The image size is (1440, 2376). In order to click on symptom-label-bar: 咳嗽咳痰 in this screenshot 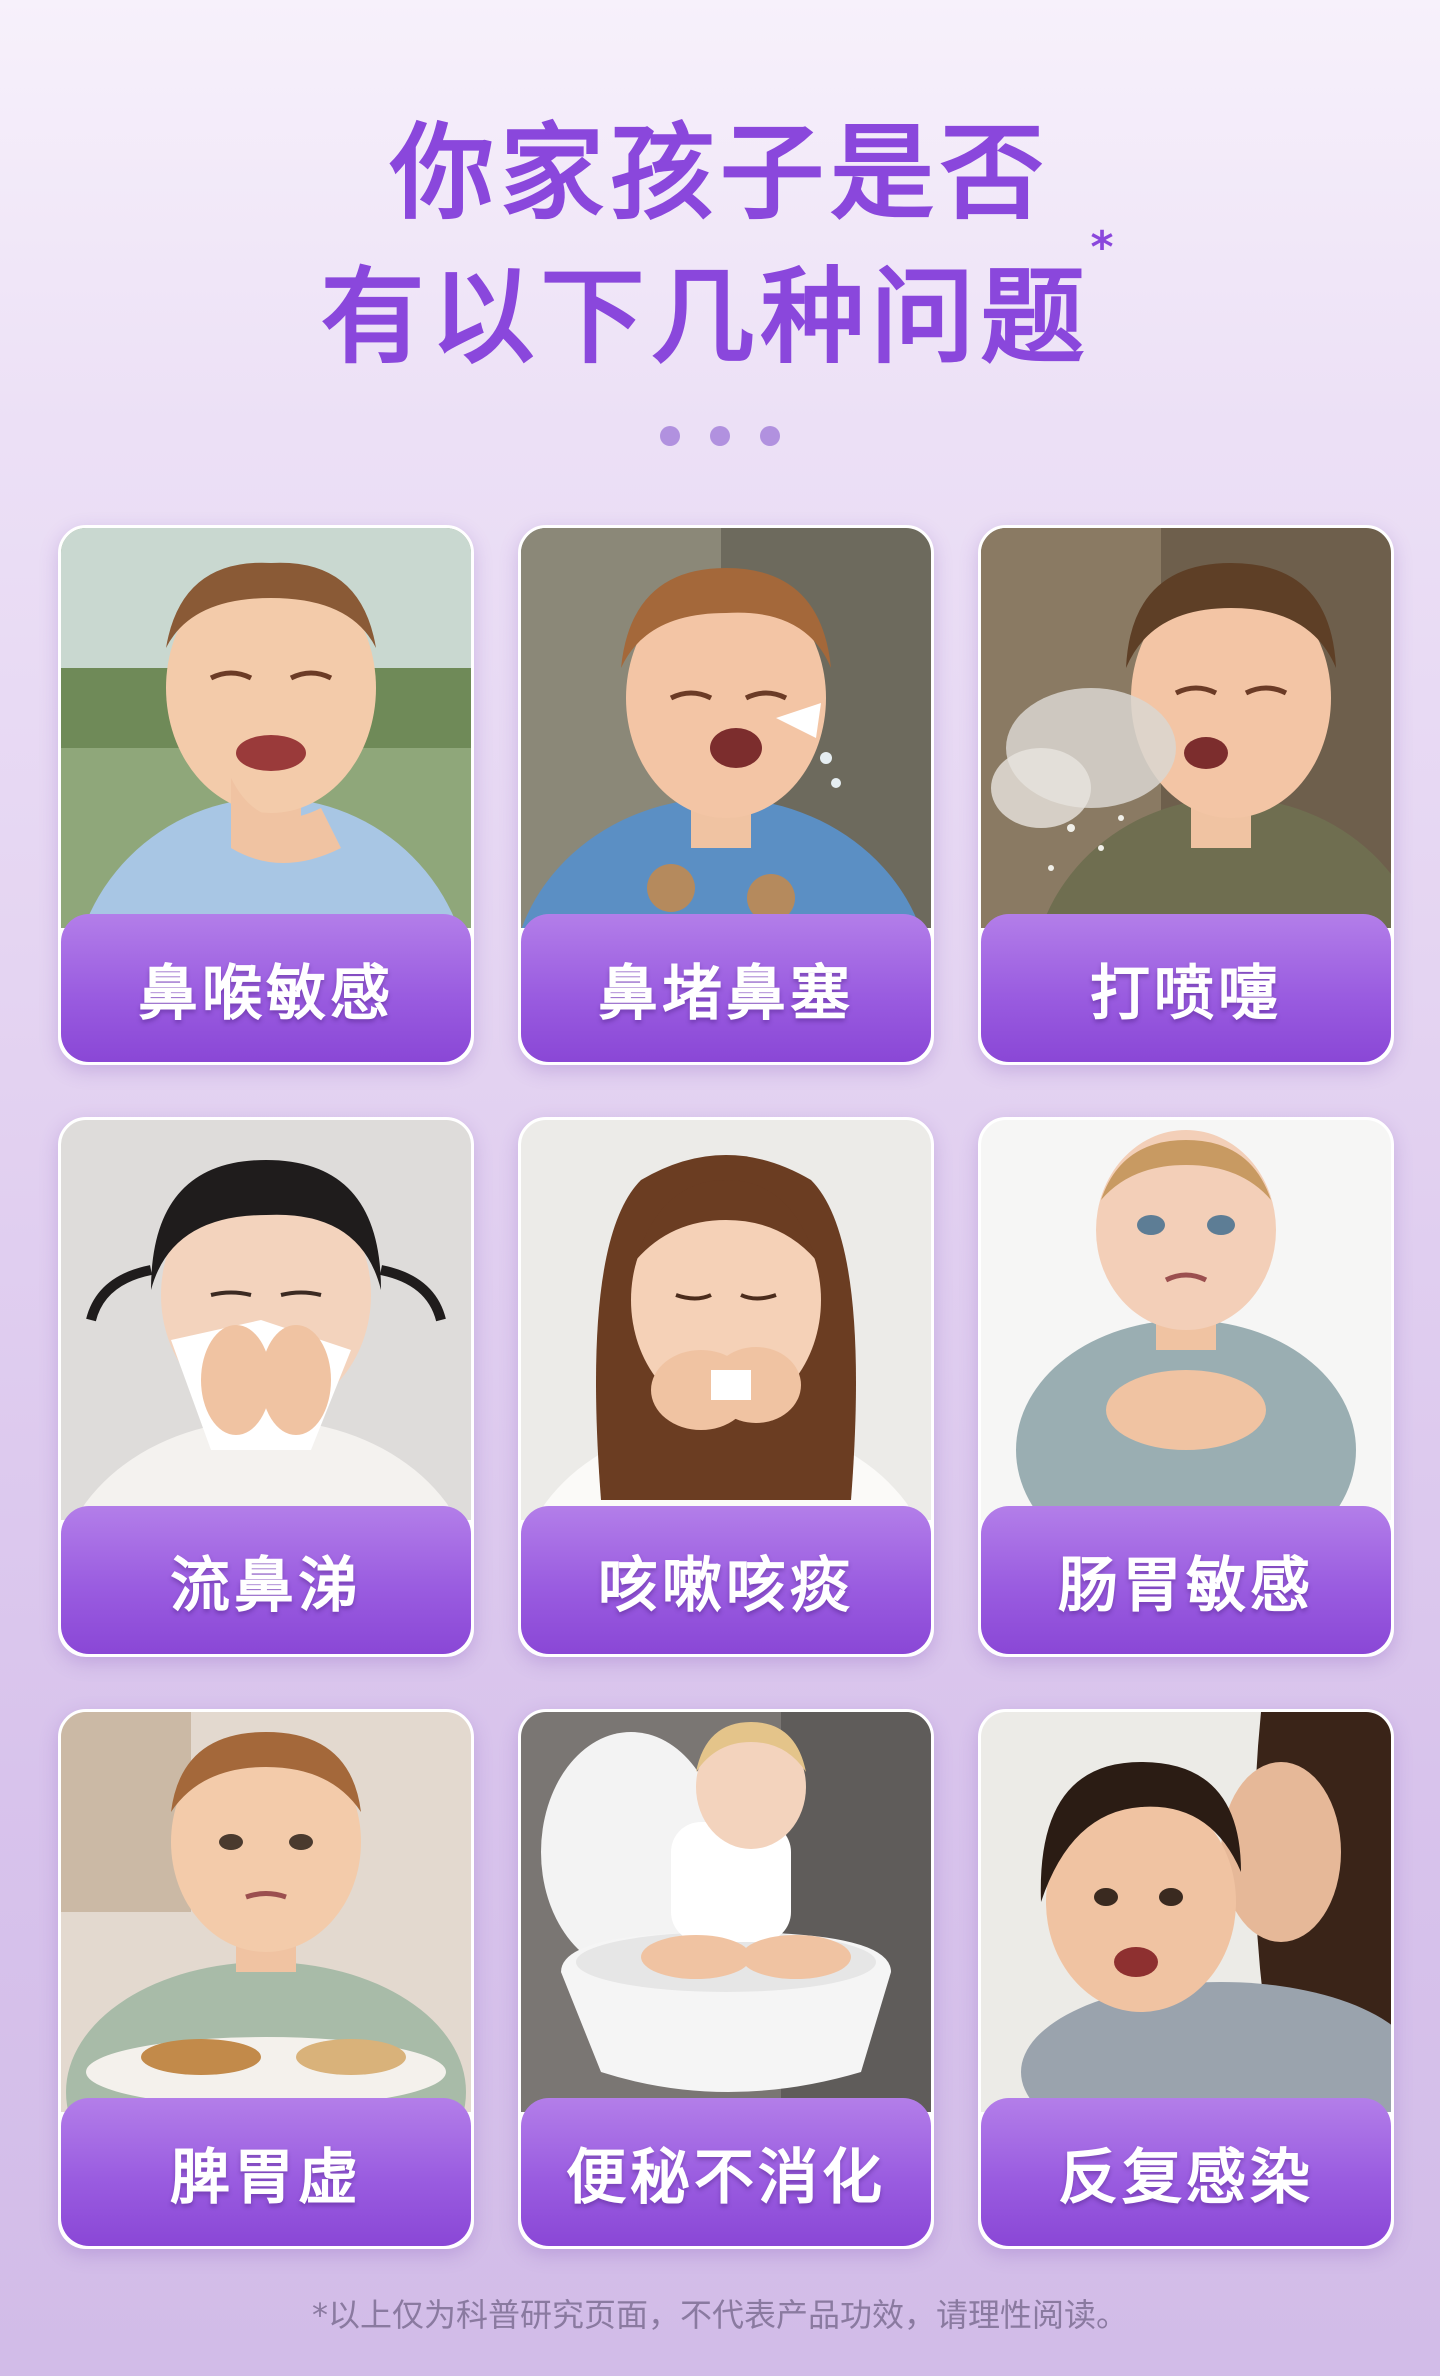, I will do `click(726, 1580)`.